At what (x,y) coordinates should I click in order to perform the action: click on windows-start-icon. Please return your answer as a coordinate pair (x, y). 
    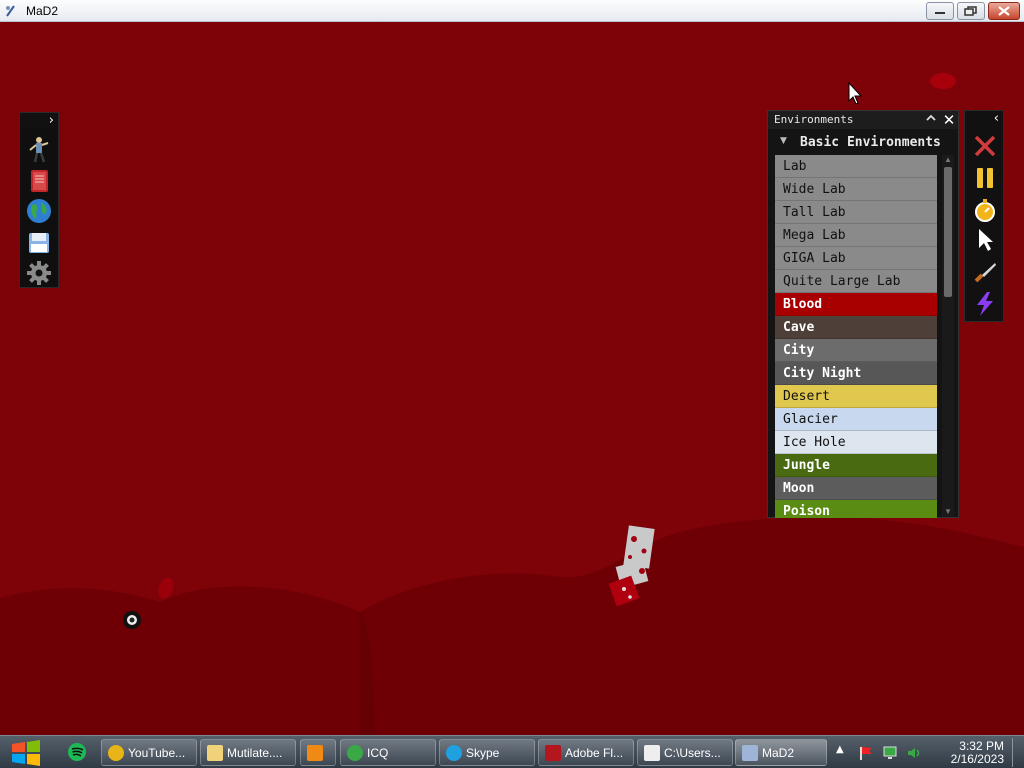
    Looking at the image, I should click on (26, 753).